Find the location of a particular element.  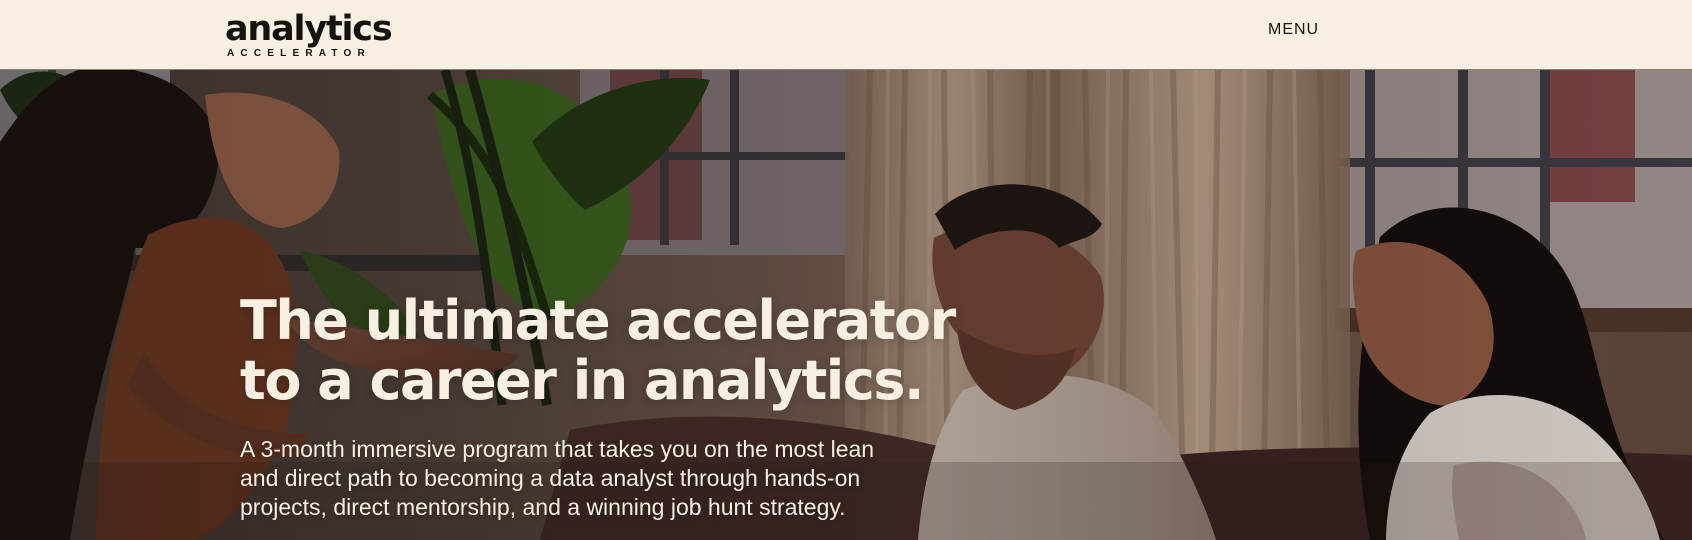

logo-wordmark: analytics is located at coordinates (309, 29).